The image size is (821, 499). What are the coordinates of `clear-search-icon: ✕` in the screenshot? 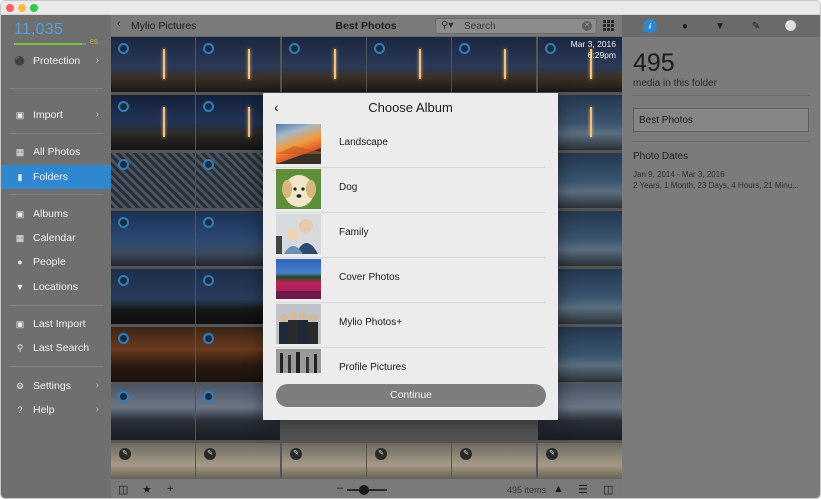 It's located at (587, 26).